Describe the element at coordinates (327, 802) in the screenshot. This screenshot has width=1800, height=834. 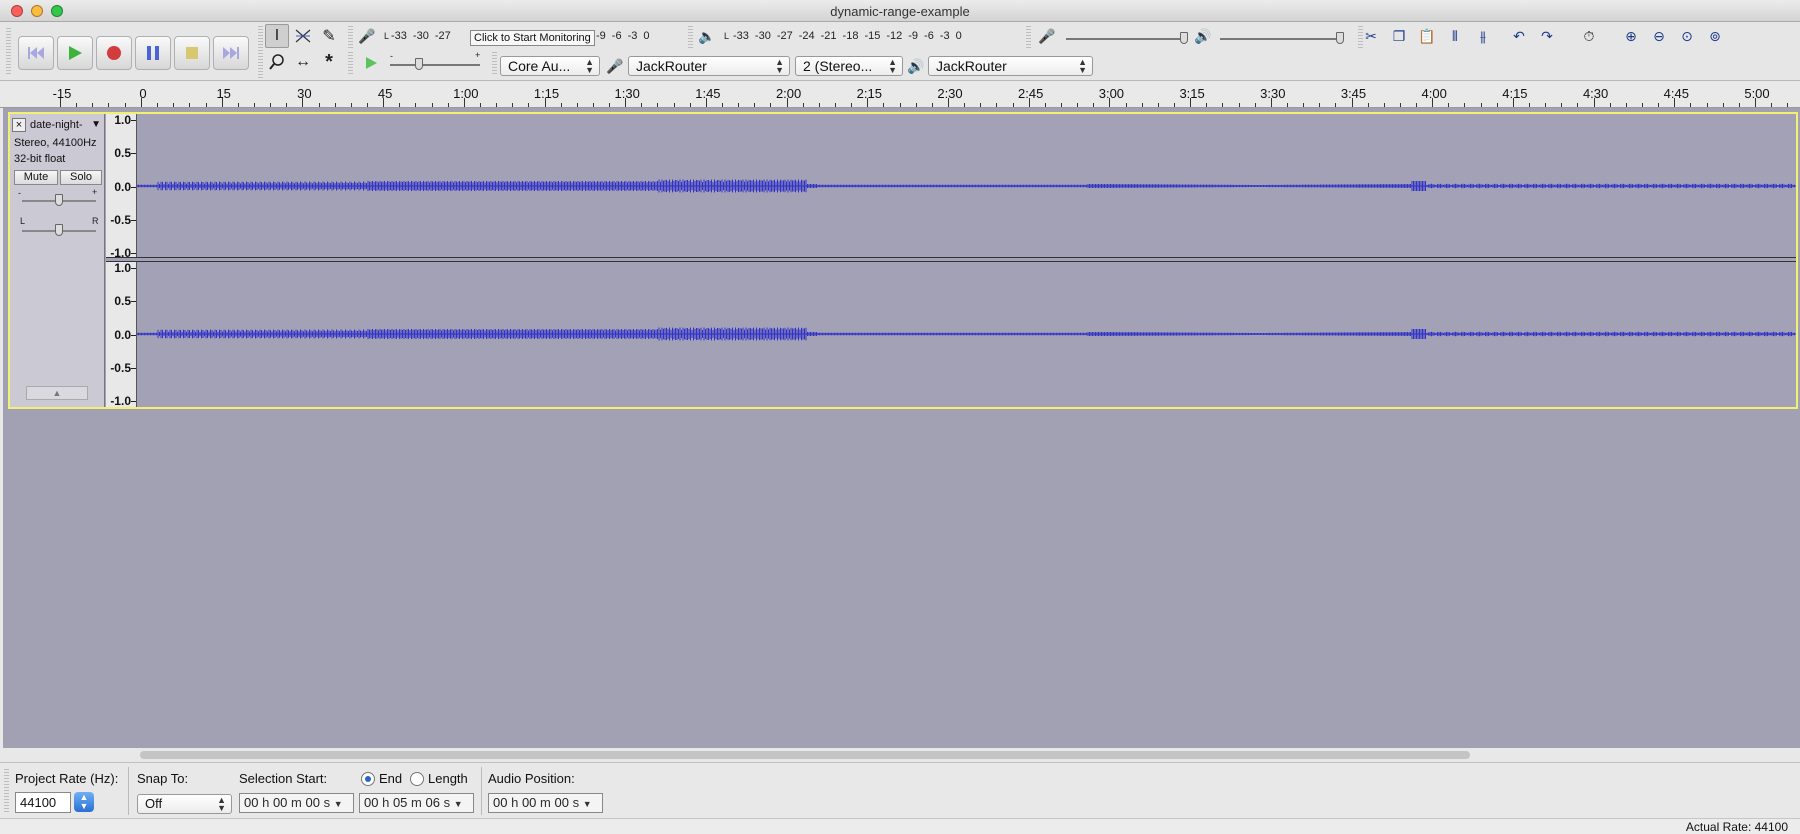
I see `seconds-unit: s` at that location.